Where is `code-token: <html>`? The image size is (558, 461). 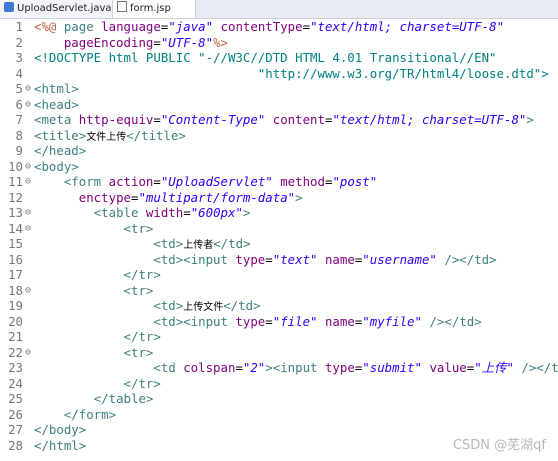
code-token: <html> is located at coordinates (56, 88).